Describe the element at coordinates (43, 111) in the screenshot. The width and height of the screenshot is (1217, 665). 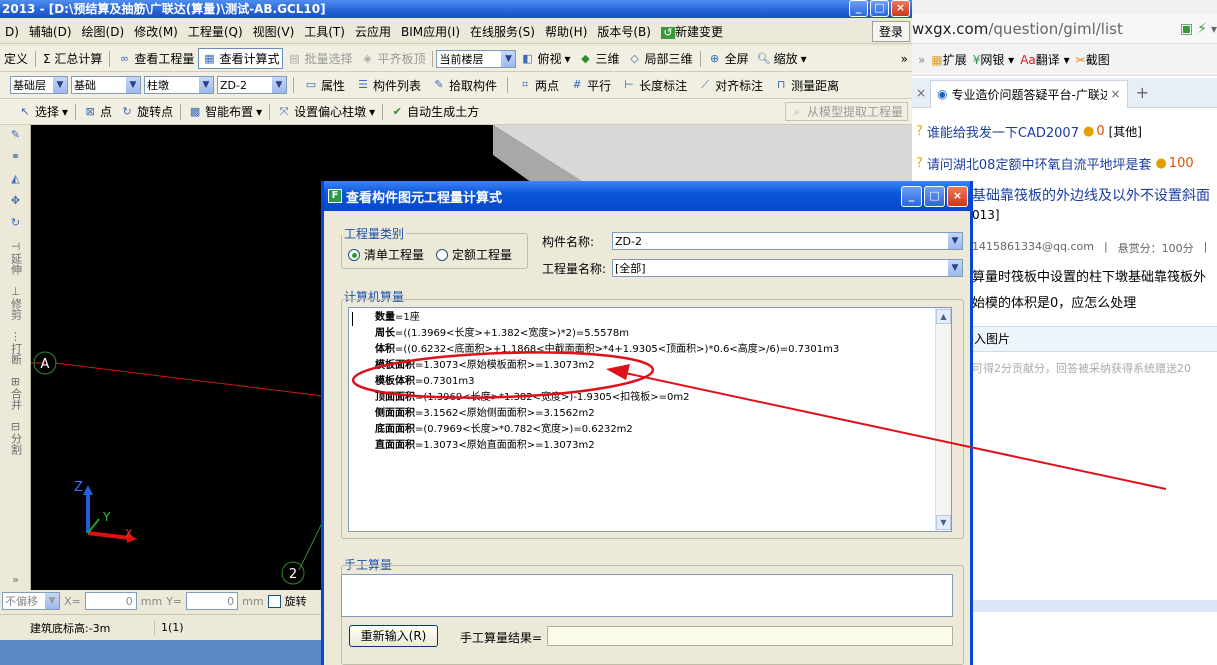
I see `select-button: ↖ 选择 ▾` at that location.